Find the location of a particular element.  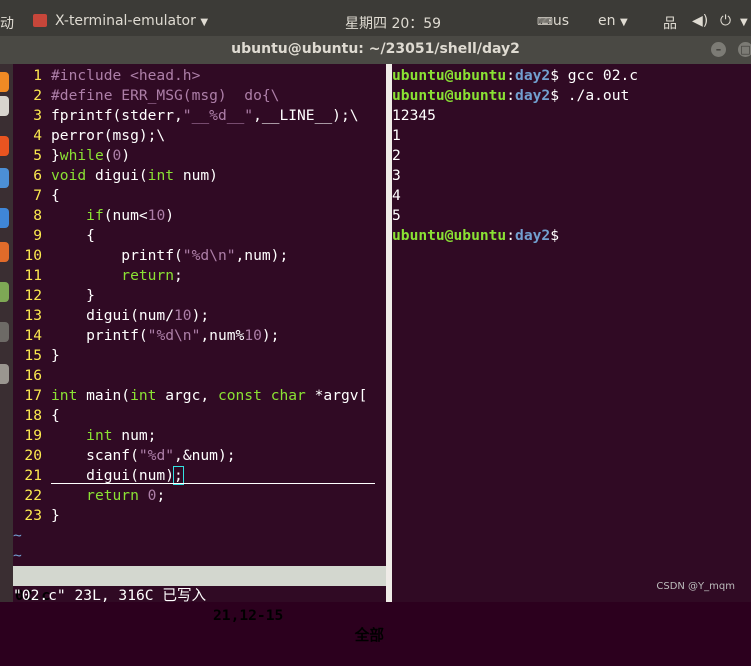

activities-label: 动 is located at coordinates (7, 23).